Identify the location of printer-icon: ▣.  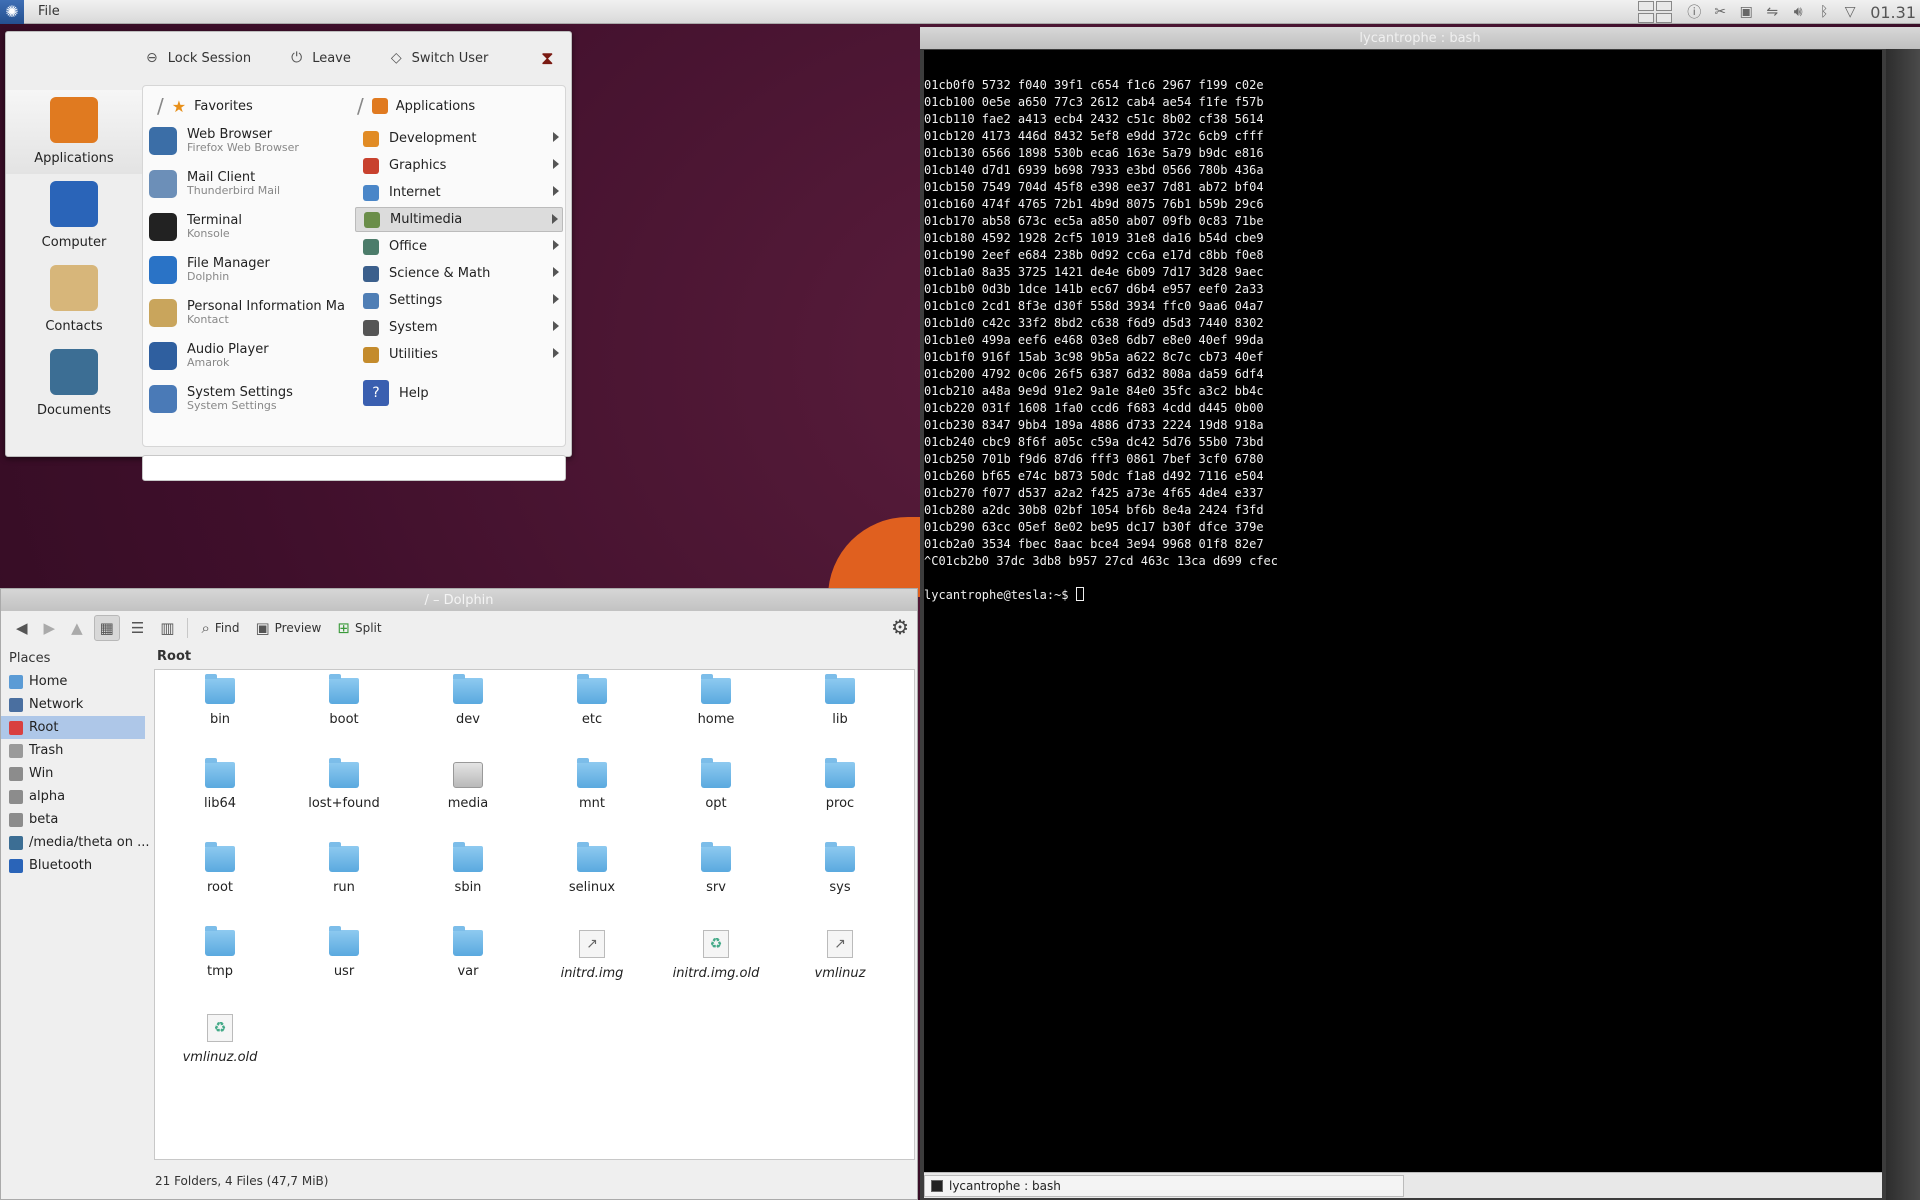
(1746, 12).